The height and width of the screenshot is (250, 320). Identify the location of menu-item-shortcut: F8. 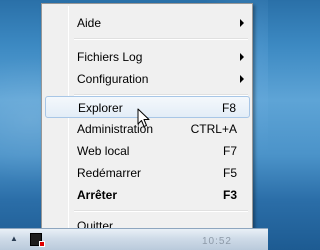
(228, 108).